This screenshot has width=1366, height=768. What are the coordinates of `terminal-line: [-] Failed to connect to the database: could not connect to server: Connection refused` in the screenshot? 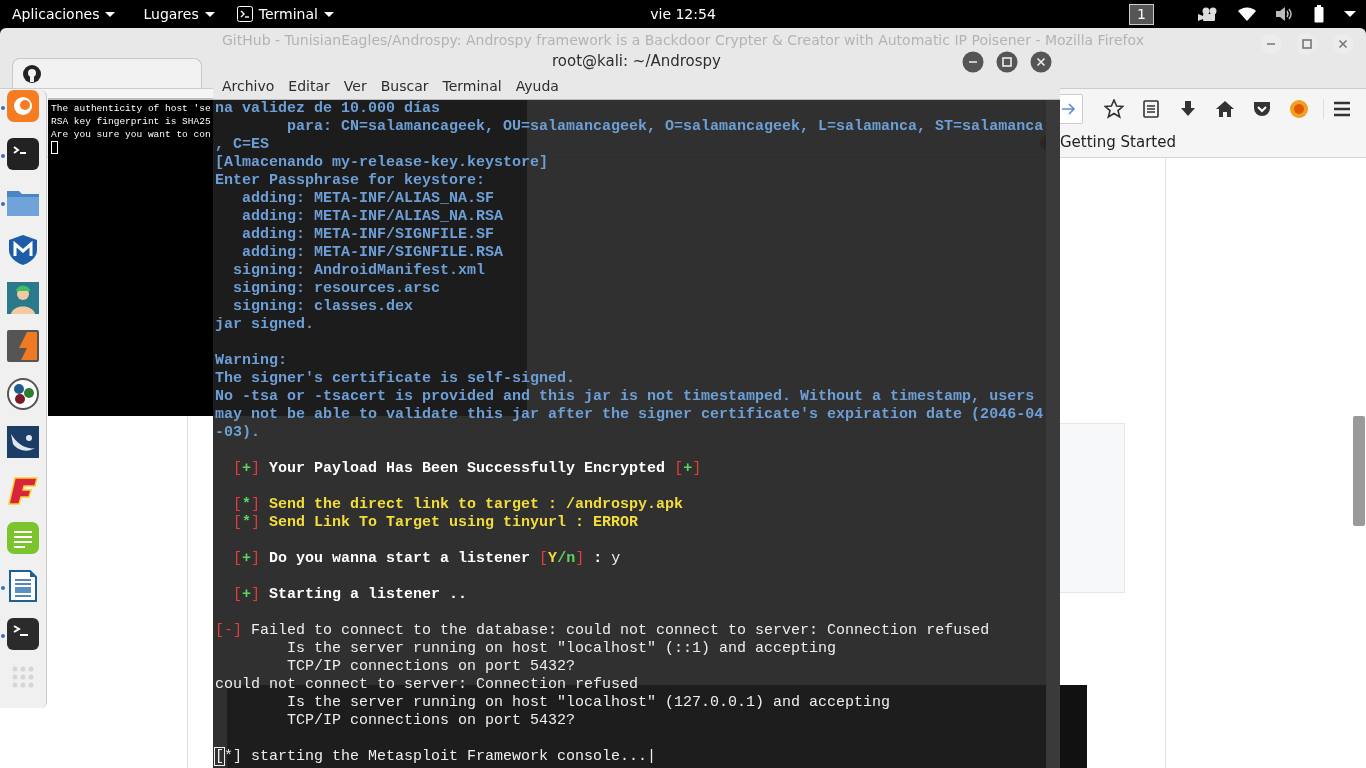 It's located at (603, 631).